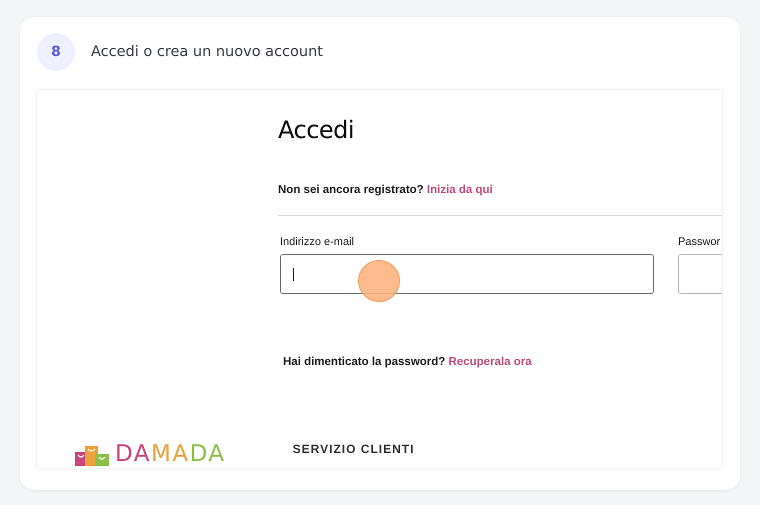 Image resolution: width=760 pixels, height=505 pixels. I want to click on shopping-bags-icon, so click(92, 456).